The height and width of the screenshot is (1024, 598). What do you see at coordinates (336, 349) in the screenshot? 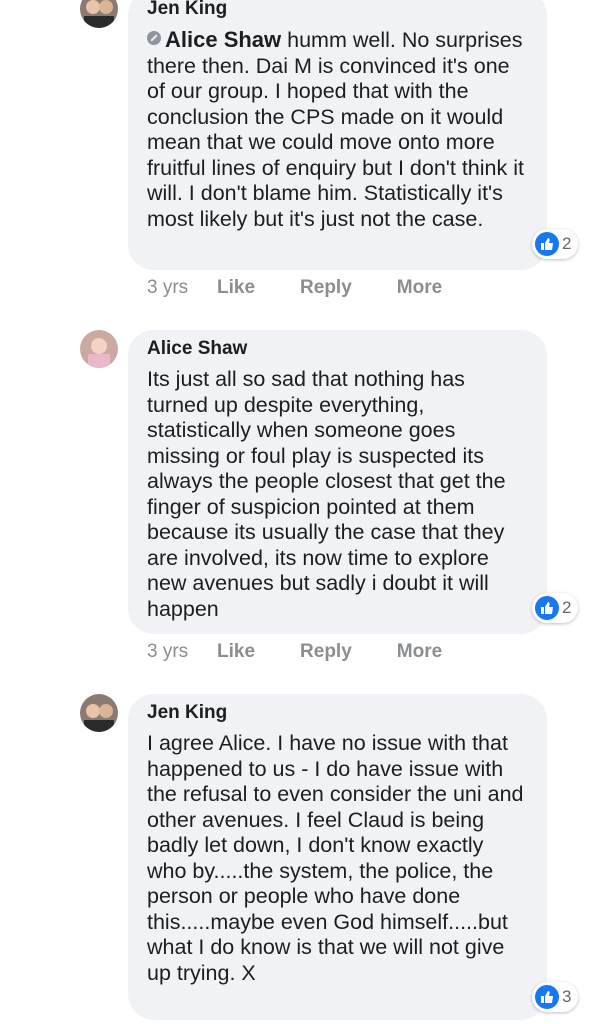
I see `comment-author: Alice Shaw` at bounding box center [336, 349].